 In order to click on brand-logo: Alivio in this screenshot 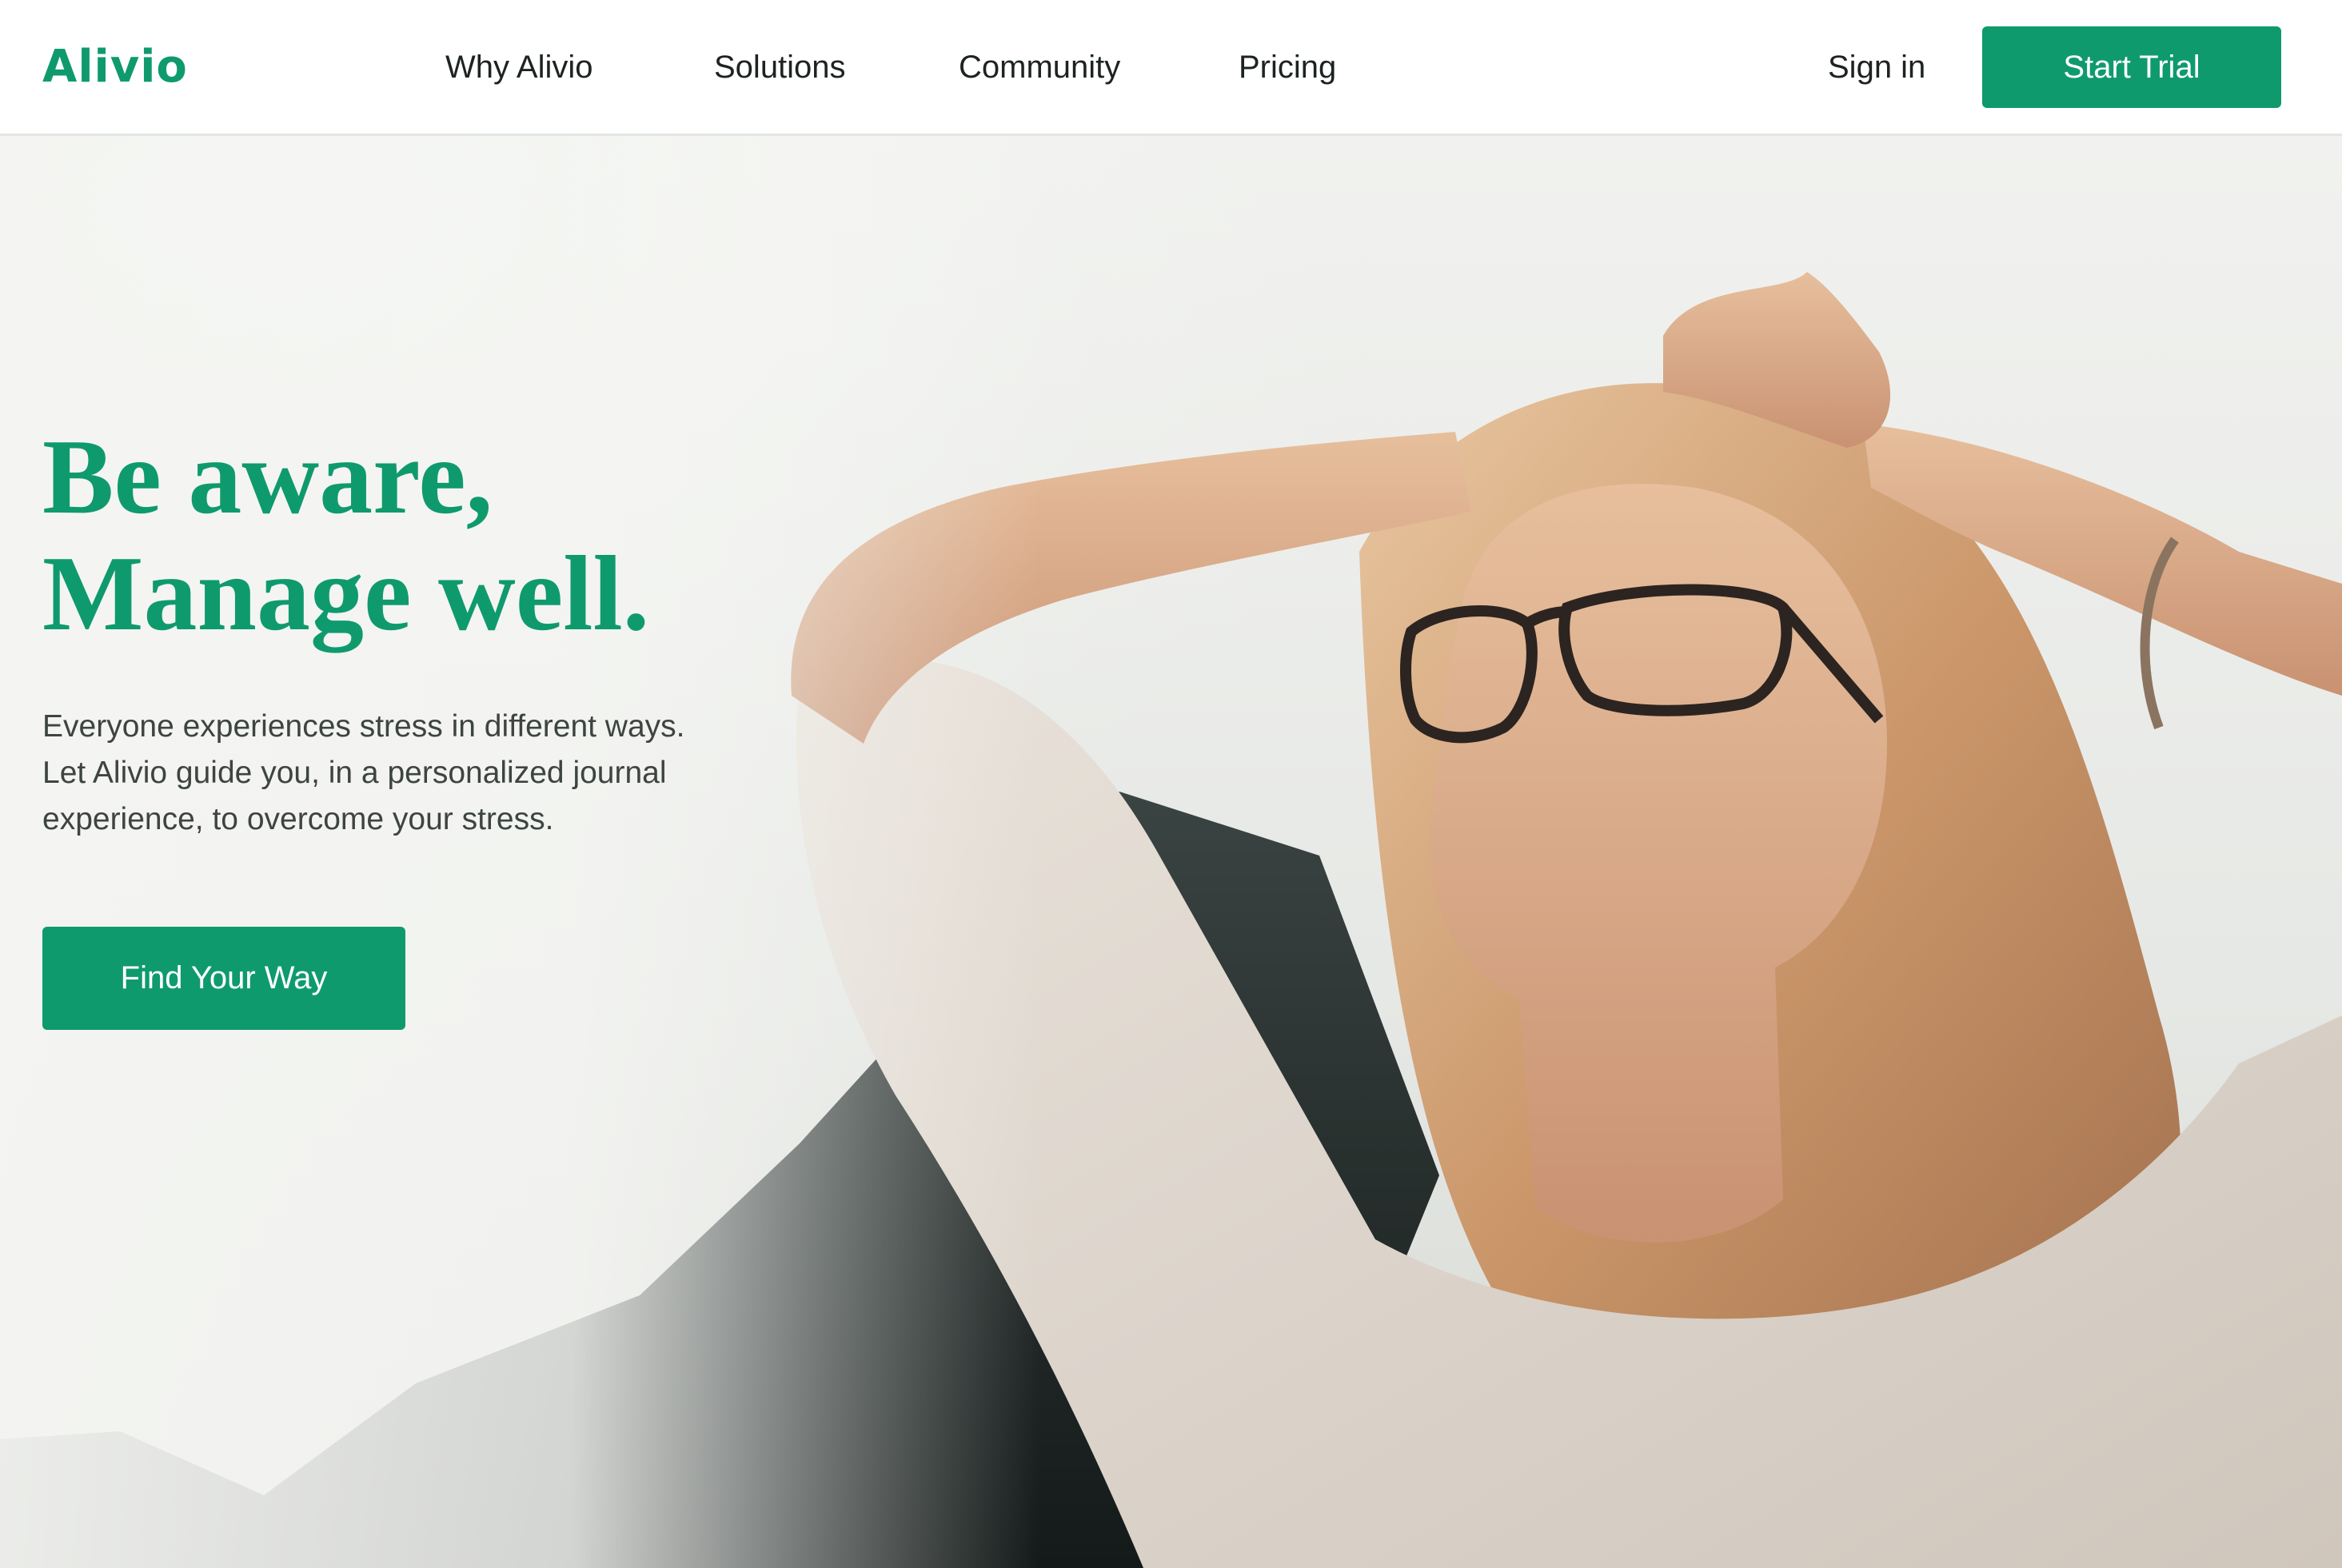, I will do `click(115, 67)`.